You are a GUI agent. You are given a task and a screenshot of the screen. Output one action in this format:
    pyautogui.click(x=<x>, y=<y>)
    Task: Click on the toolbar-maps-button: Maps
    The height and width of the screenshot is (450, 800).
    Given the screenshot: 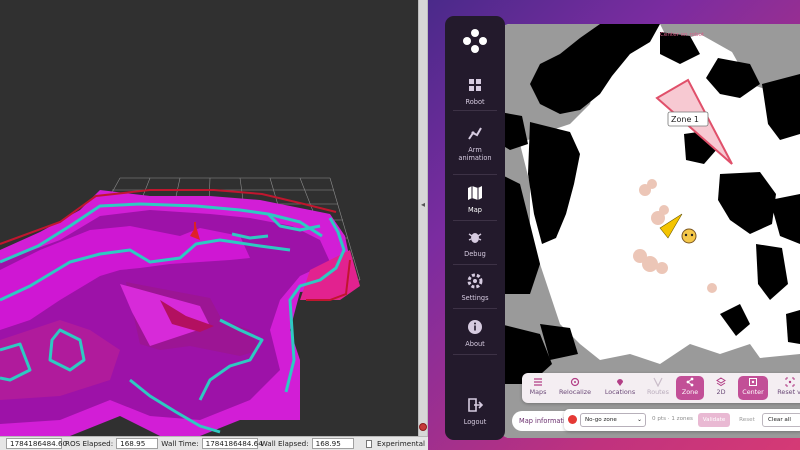 What is the action you would take?
    pyautogui.click(x=538, y=388)
    